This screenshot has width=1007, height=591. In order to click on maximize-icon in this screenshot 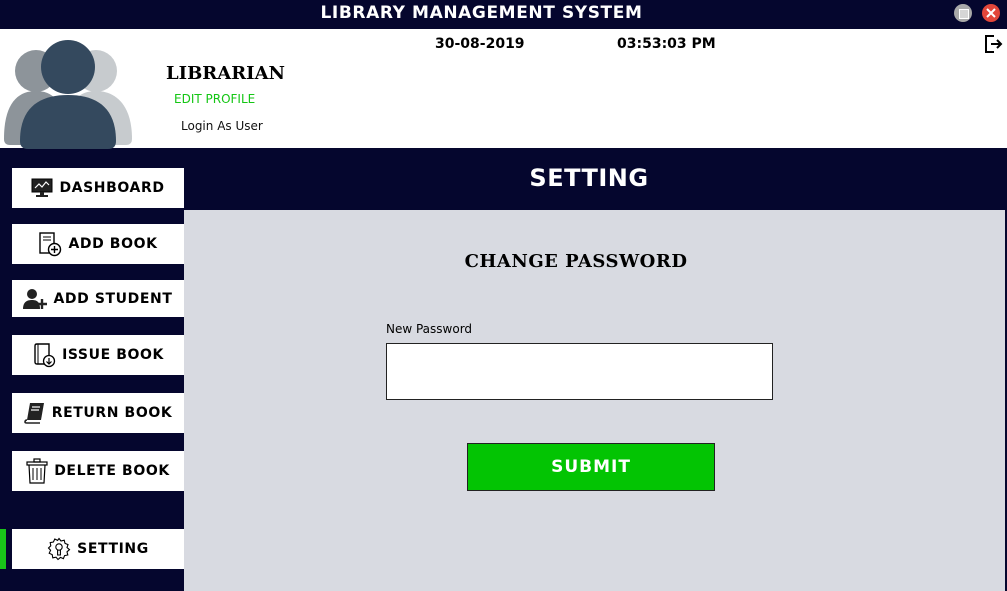, I will do `click(963, 13)`.